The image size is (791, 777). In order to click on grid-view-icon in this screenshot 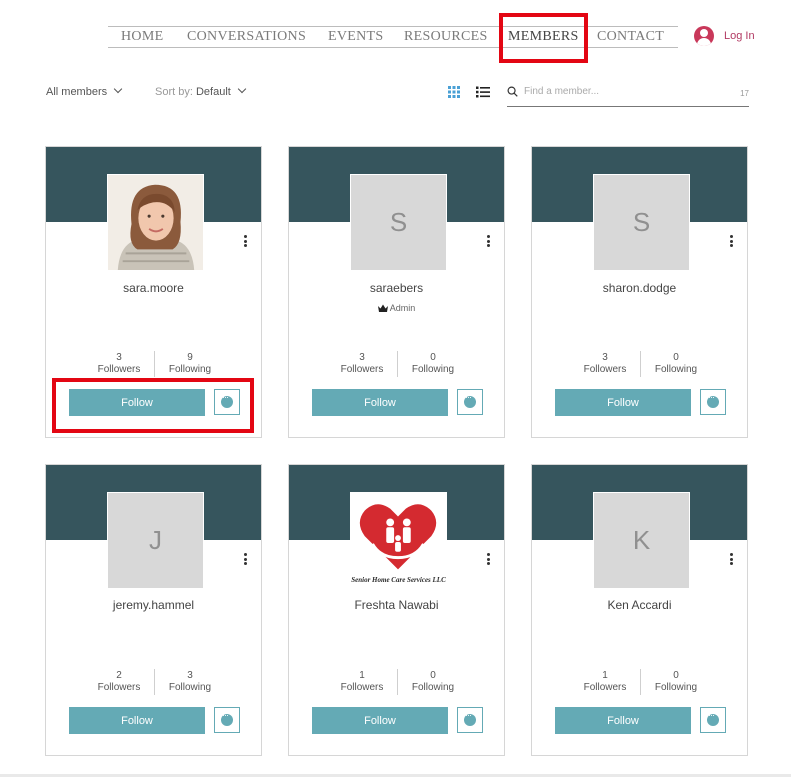, I will do `click(454, 92)`.